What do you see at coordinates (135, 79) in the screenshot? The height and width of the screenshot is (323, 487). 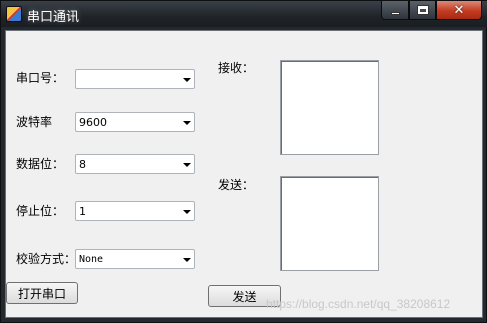 I see `port-select` at bounding box center [135, 79].